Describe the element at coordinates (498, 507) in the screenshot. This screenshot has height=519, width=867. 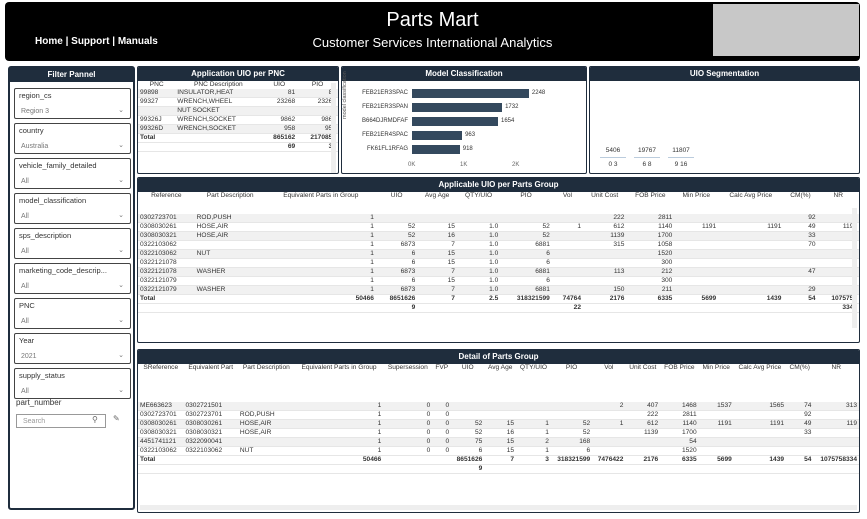
I see `detail-hscrollbar` at that location.